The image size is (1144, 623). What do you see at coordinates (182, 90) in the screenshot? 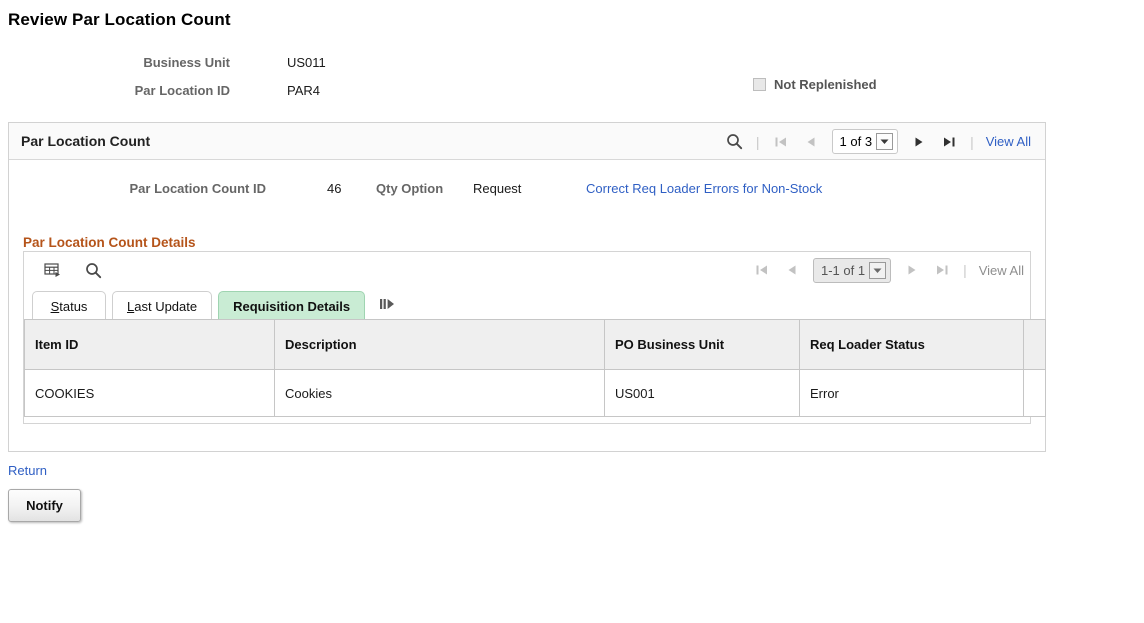
I see `par-location-id-label: Par Location ID` at bounding box center [182, 90].